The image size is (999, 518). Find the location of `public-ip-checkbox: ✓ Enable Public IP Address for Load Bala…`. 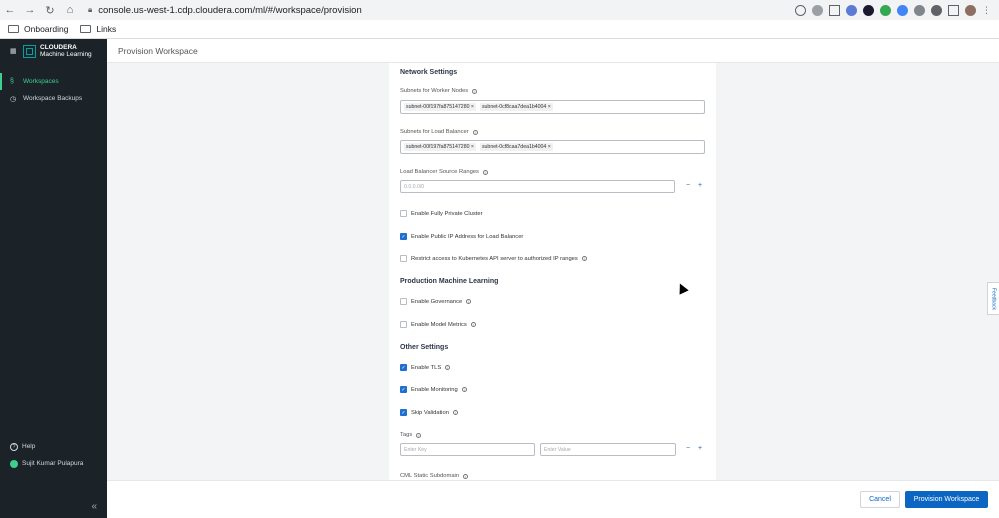

public-ip-checkbox: ✓ Enable Public IP Address for Load Bala… is located at coordinates (461, 236).